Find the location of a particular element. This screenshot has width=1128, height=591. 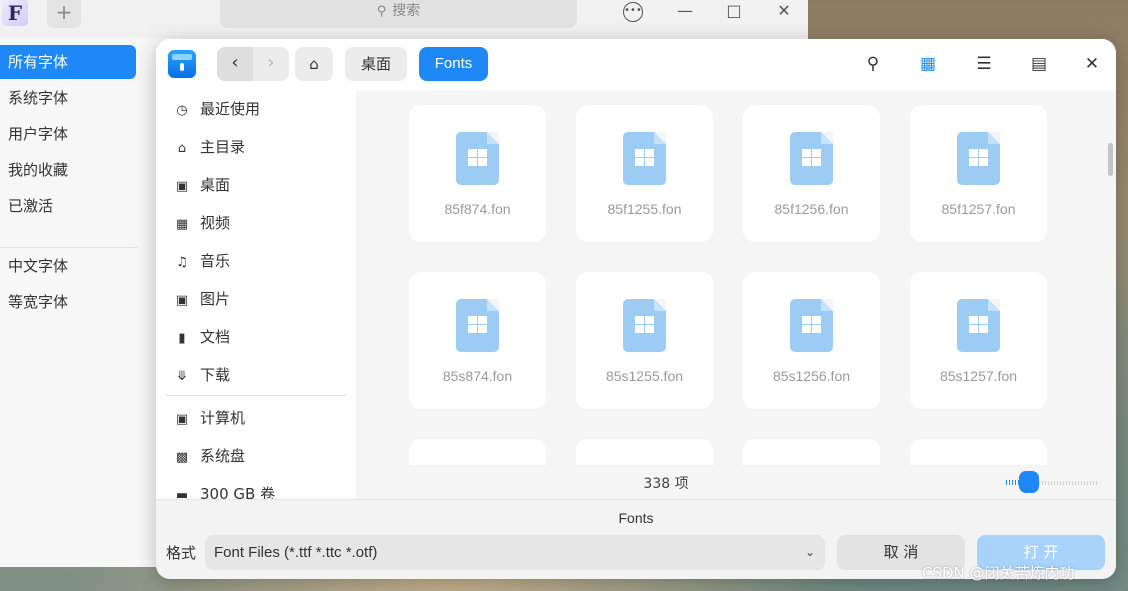

sidebar-item-monospace-fonts: 等宽字体 is located at coordinates (68, 302).